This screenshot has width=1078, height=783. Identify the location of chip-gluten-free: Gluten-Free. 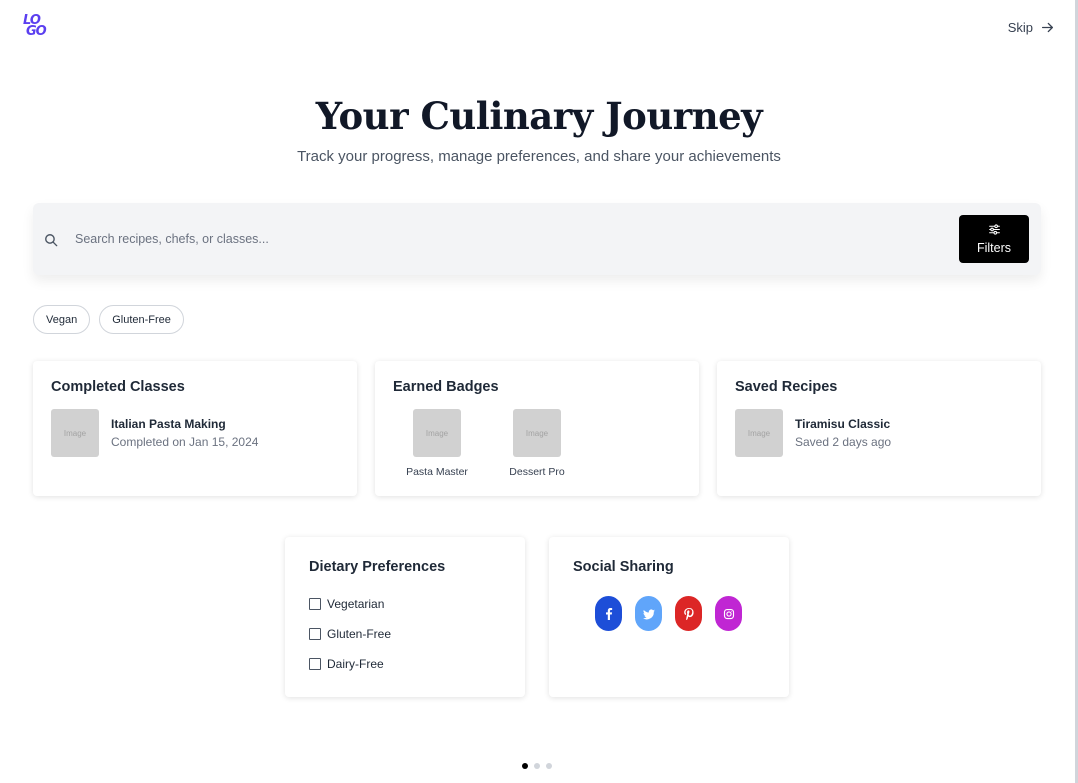
(141, 319).